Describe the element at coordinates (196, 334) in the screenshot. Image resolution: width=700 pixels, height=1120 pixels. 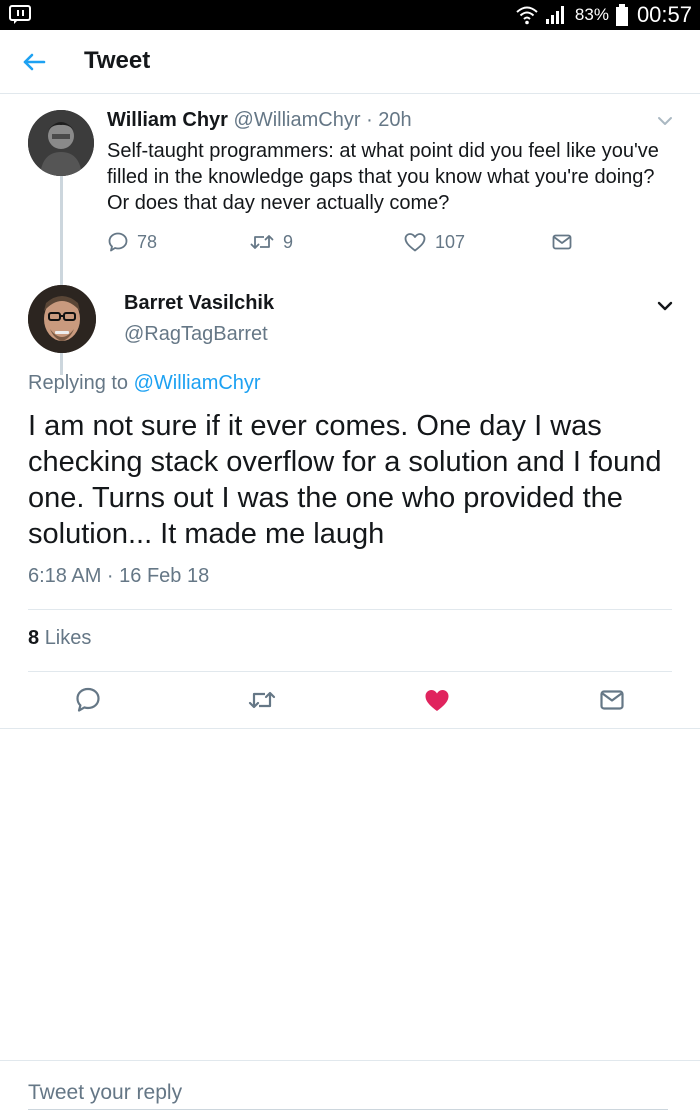
I see `author-handle: @RagTagBarret` at that location.